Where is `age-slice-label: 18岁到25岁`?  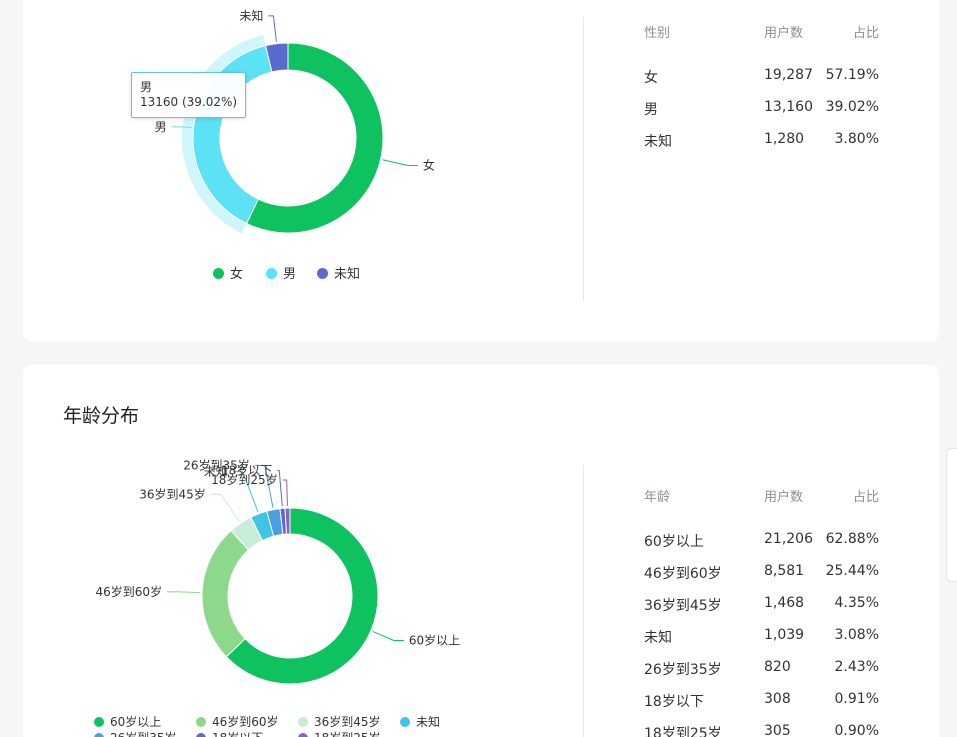
age-slice-label: 18岁到25岁 is located at coordinates (244, 479).